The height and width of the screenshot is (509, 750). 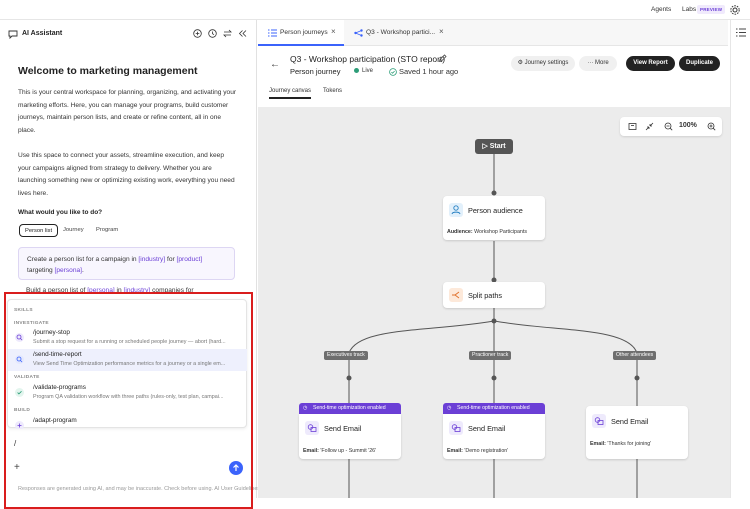 I want to click on live-dot, so click(x=356, y=70).